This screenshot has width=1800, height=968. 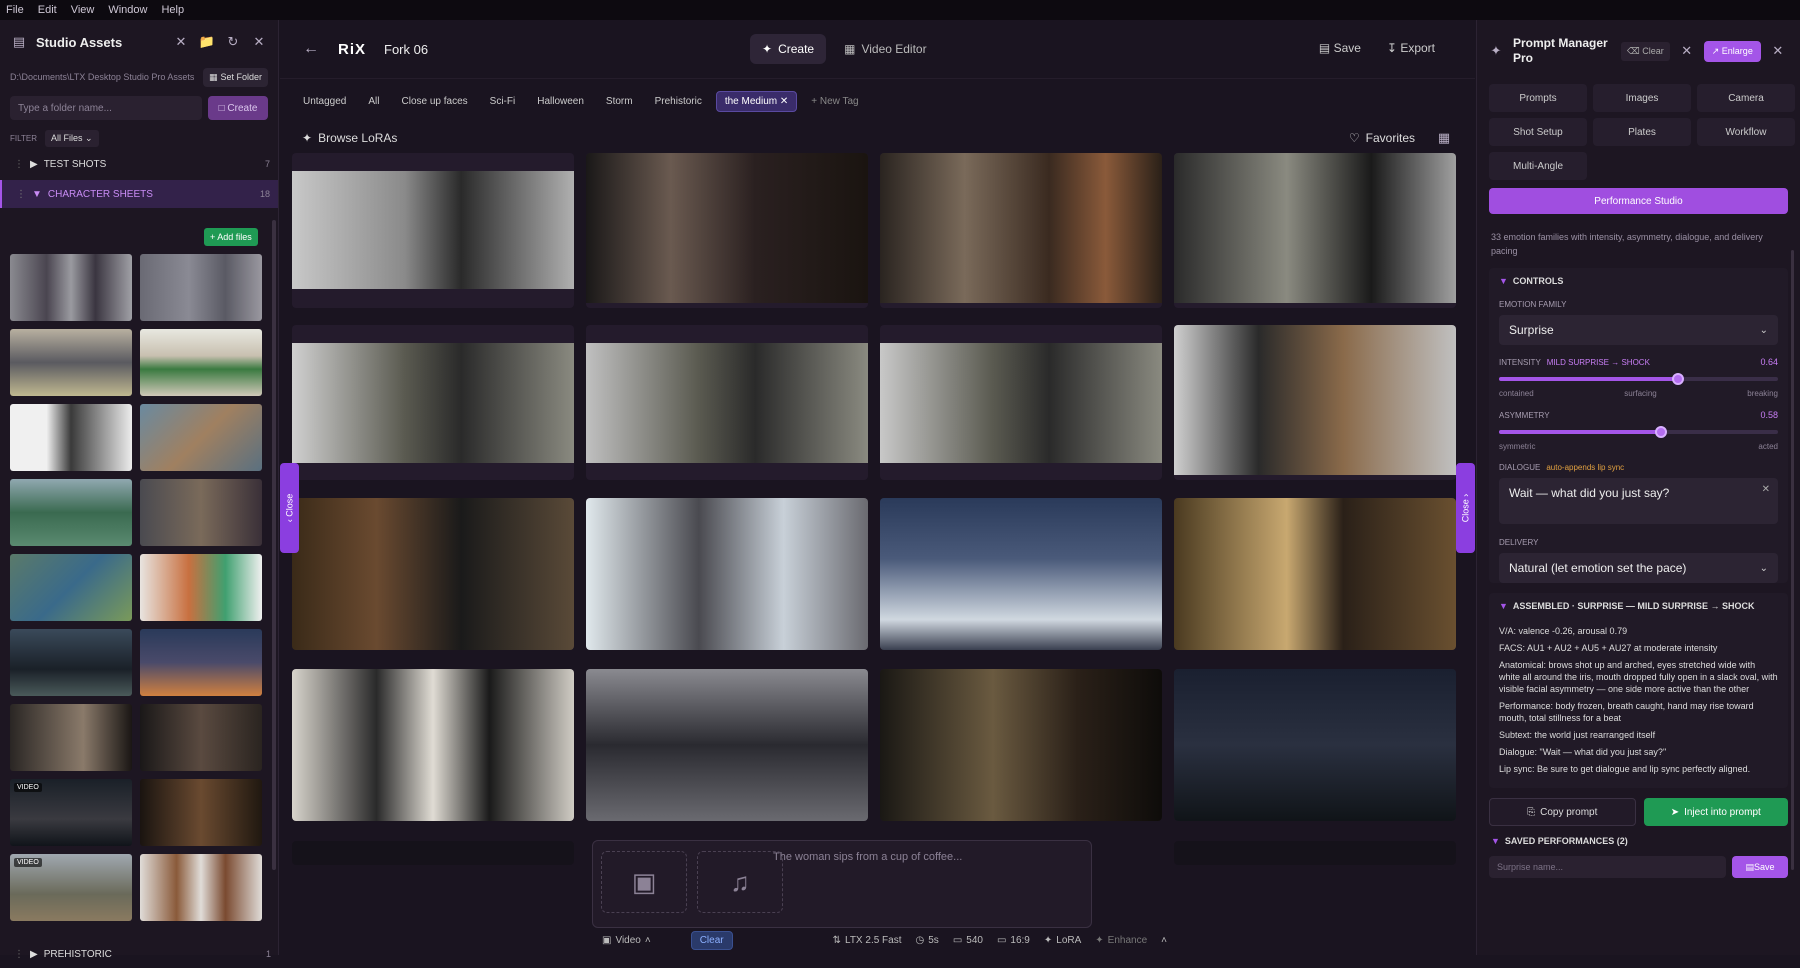 What do you see at coordinates (1638, 379) in the screenshot?
I see `intensity-slider` at bounding box center [1638, 379].